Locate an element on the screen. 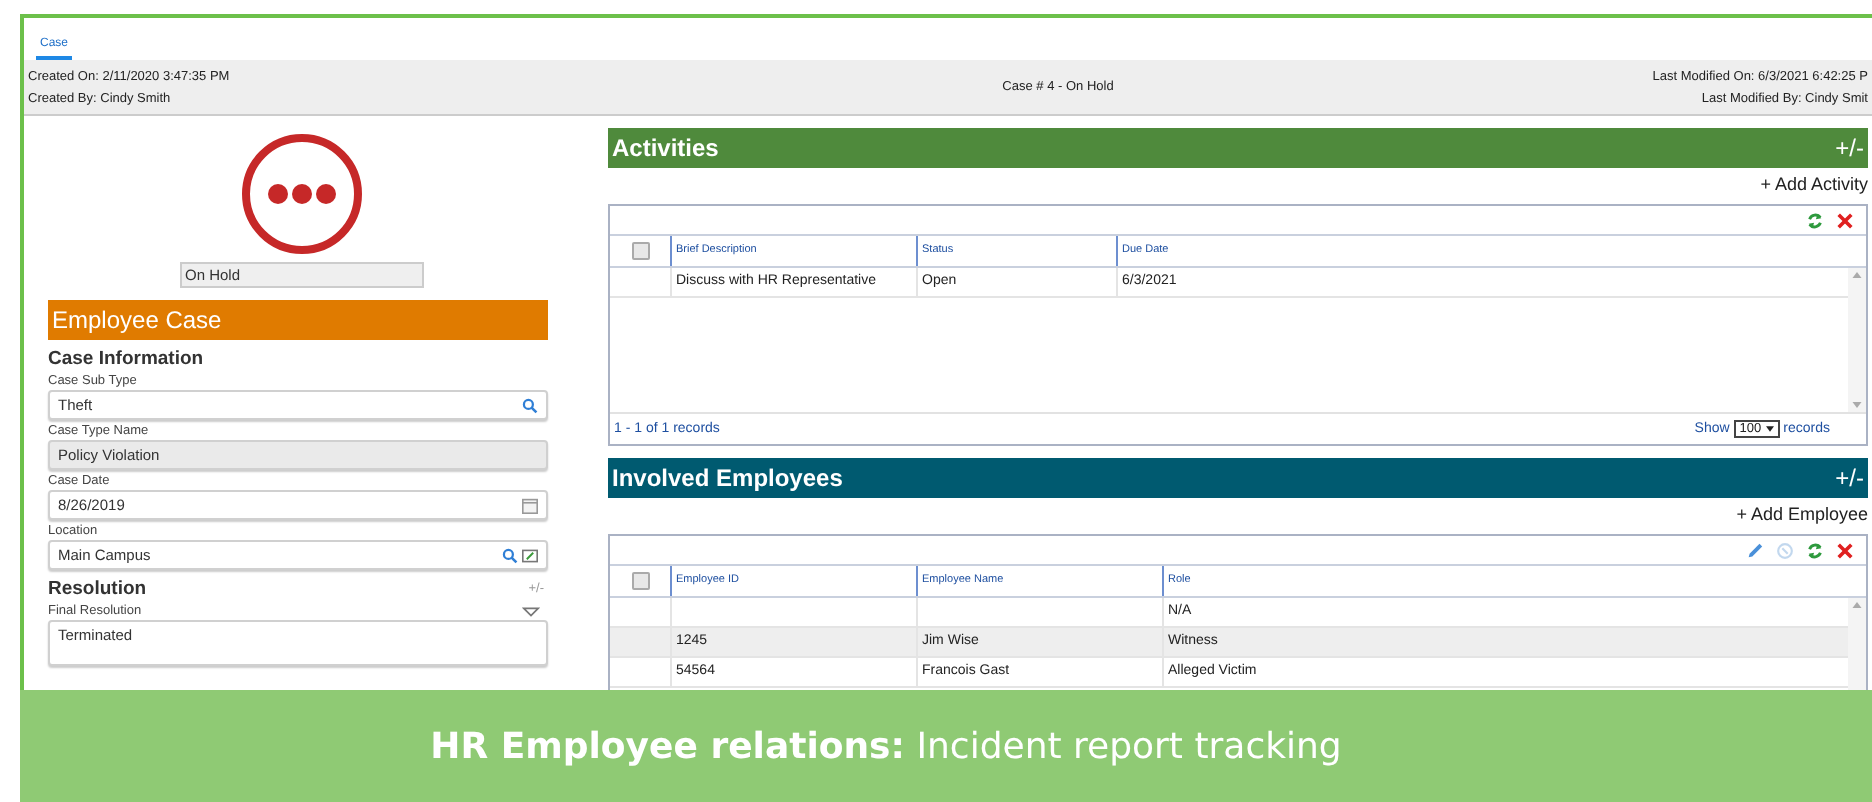  section-title: Resolution is located at coordinates (97, 588).